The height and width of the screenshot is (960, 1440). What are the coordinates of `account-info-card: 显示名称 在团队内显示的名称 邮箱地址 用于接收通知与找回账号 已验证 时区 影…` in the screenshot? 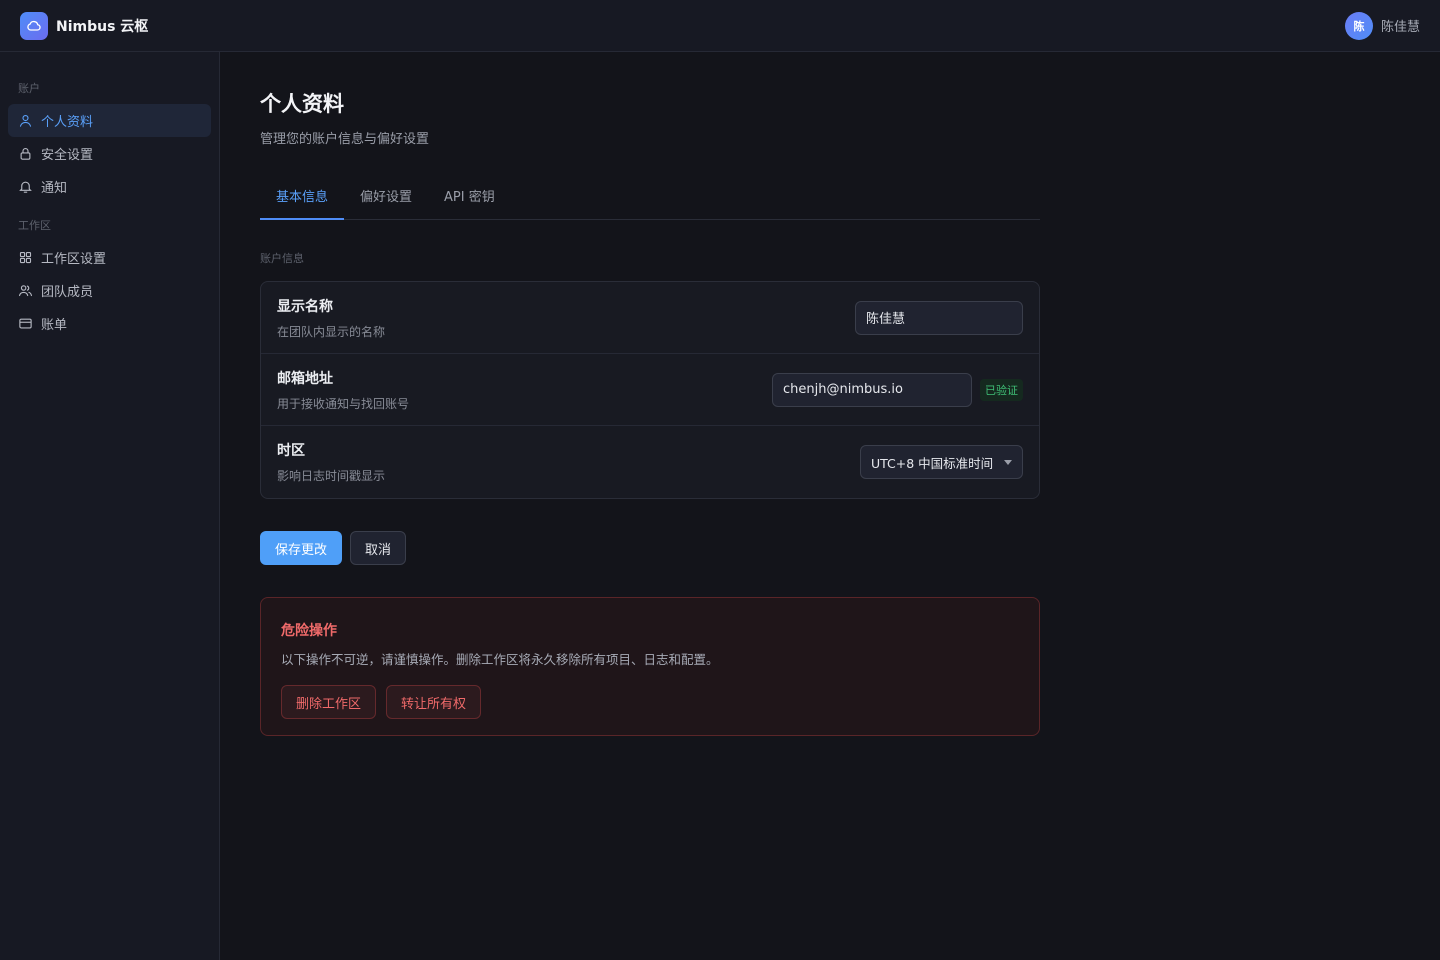 It's located at (650, 390).